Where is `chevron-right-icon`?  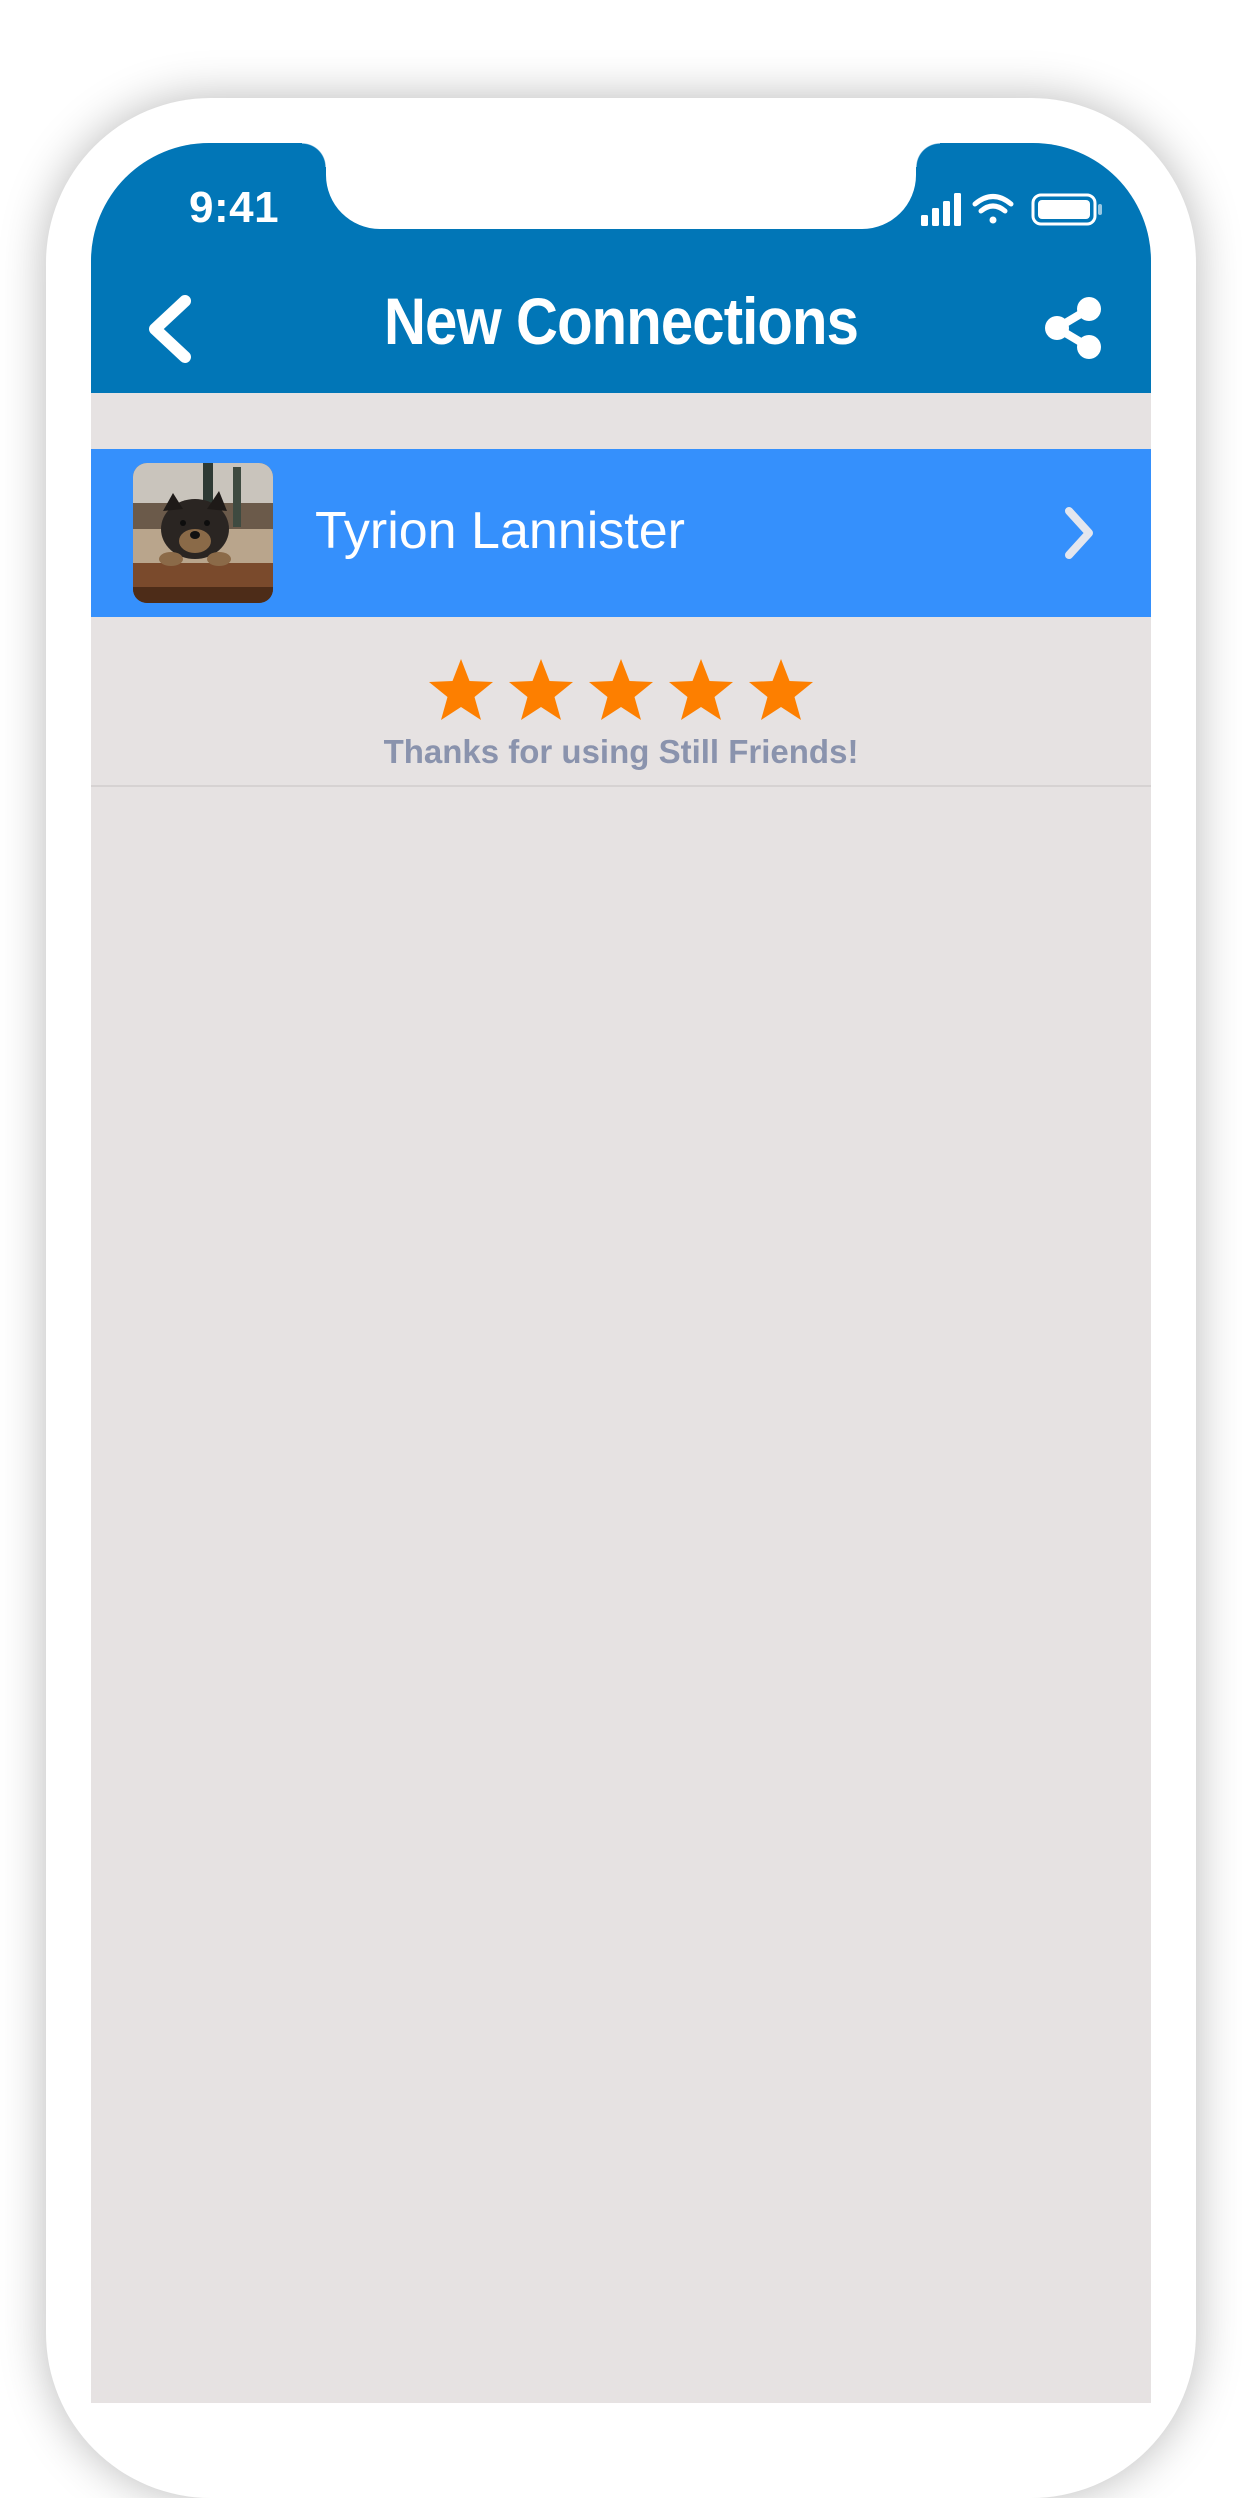 chevron-right-icon is located at coordinates (1079, 533).